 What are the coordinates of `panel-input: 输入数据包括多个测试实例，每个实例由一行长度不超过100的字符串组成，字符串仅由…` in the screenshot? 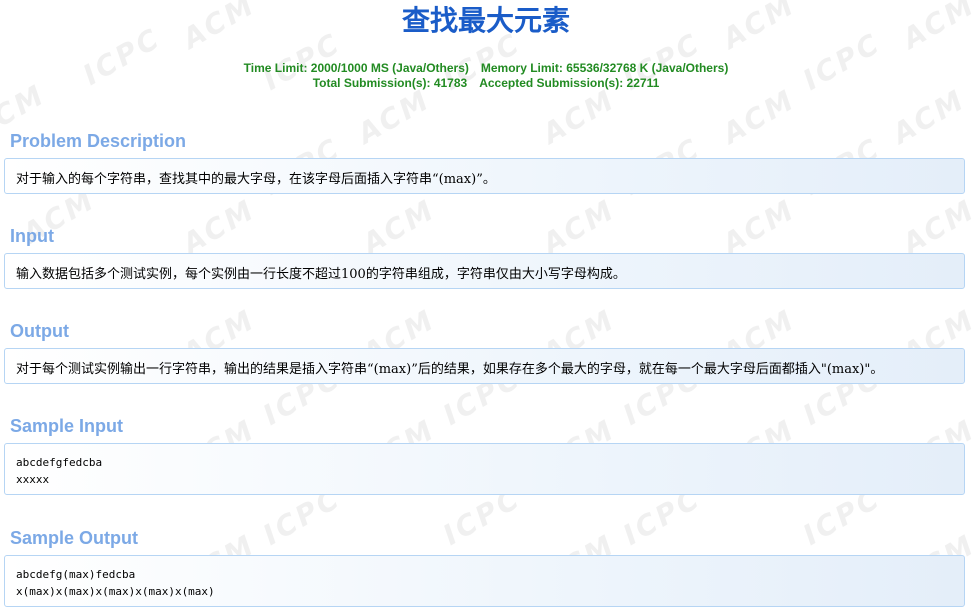 It's located at (484, 271).